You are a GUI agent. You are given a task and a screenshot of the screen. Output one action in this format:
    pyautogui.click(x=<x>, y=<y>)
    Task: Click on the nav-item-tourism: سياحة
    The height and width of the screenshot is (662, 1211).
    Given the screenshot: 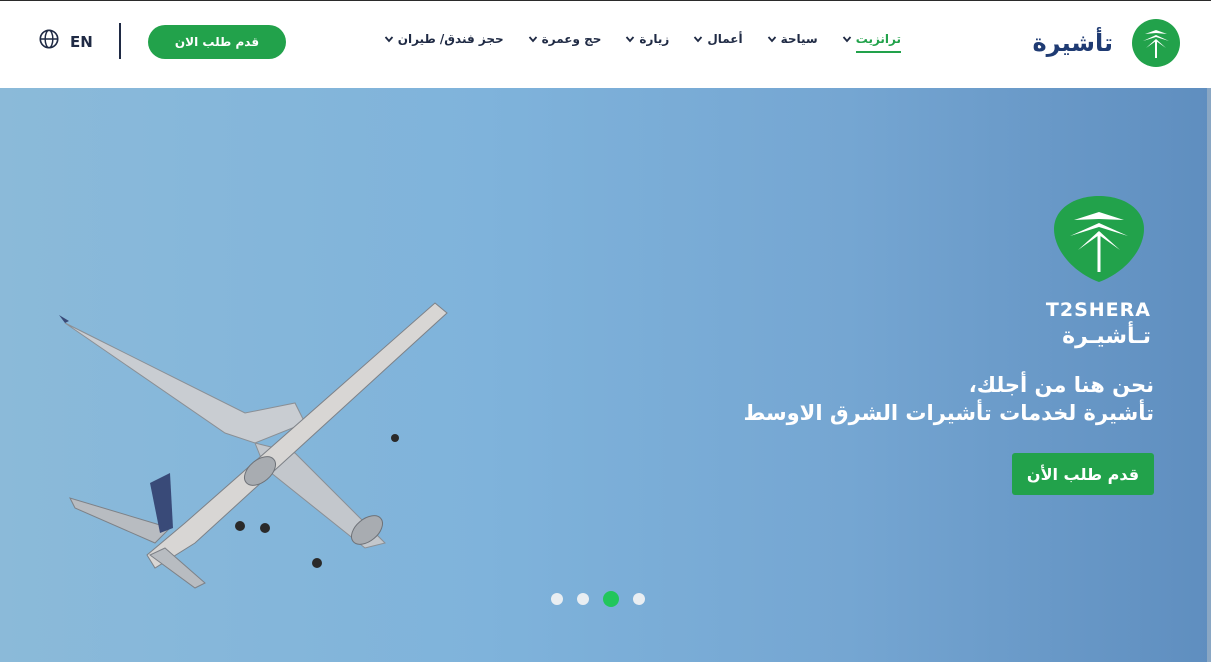 What is the action you would take?
    pyautogui.click(x=792, y=42)
    